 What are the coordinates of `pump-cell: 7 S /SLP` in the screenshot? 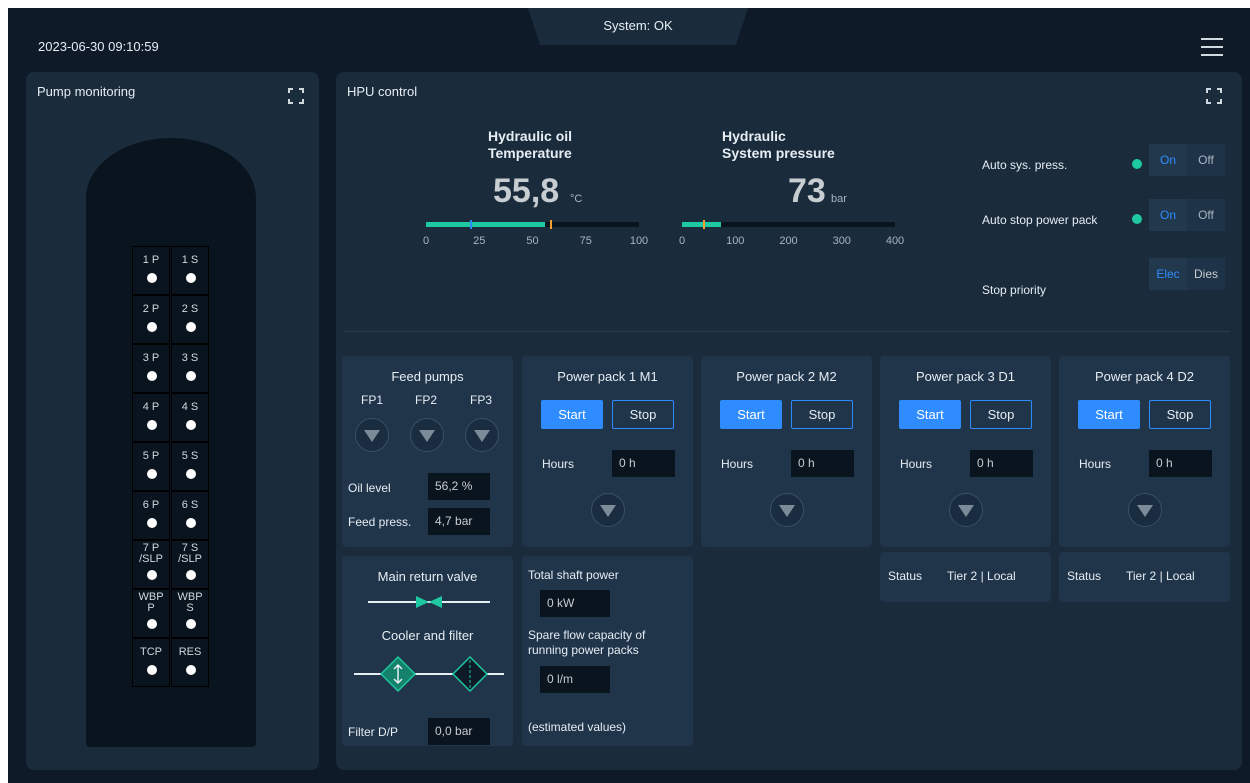 It's located at (190, 564).